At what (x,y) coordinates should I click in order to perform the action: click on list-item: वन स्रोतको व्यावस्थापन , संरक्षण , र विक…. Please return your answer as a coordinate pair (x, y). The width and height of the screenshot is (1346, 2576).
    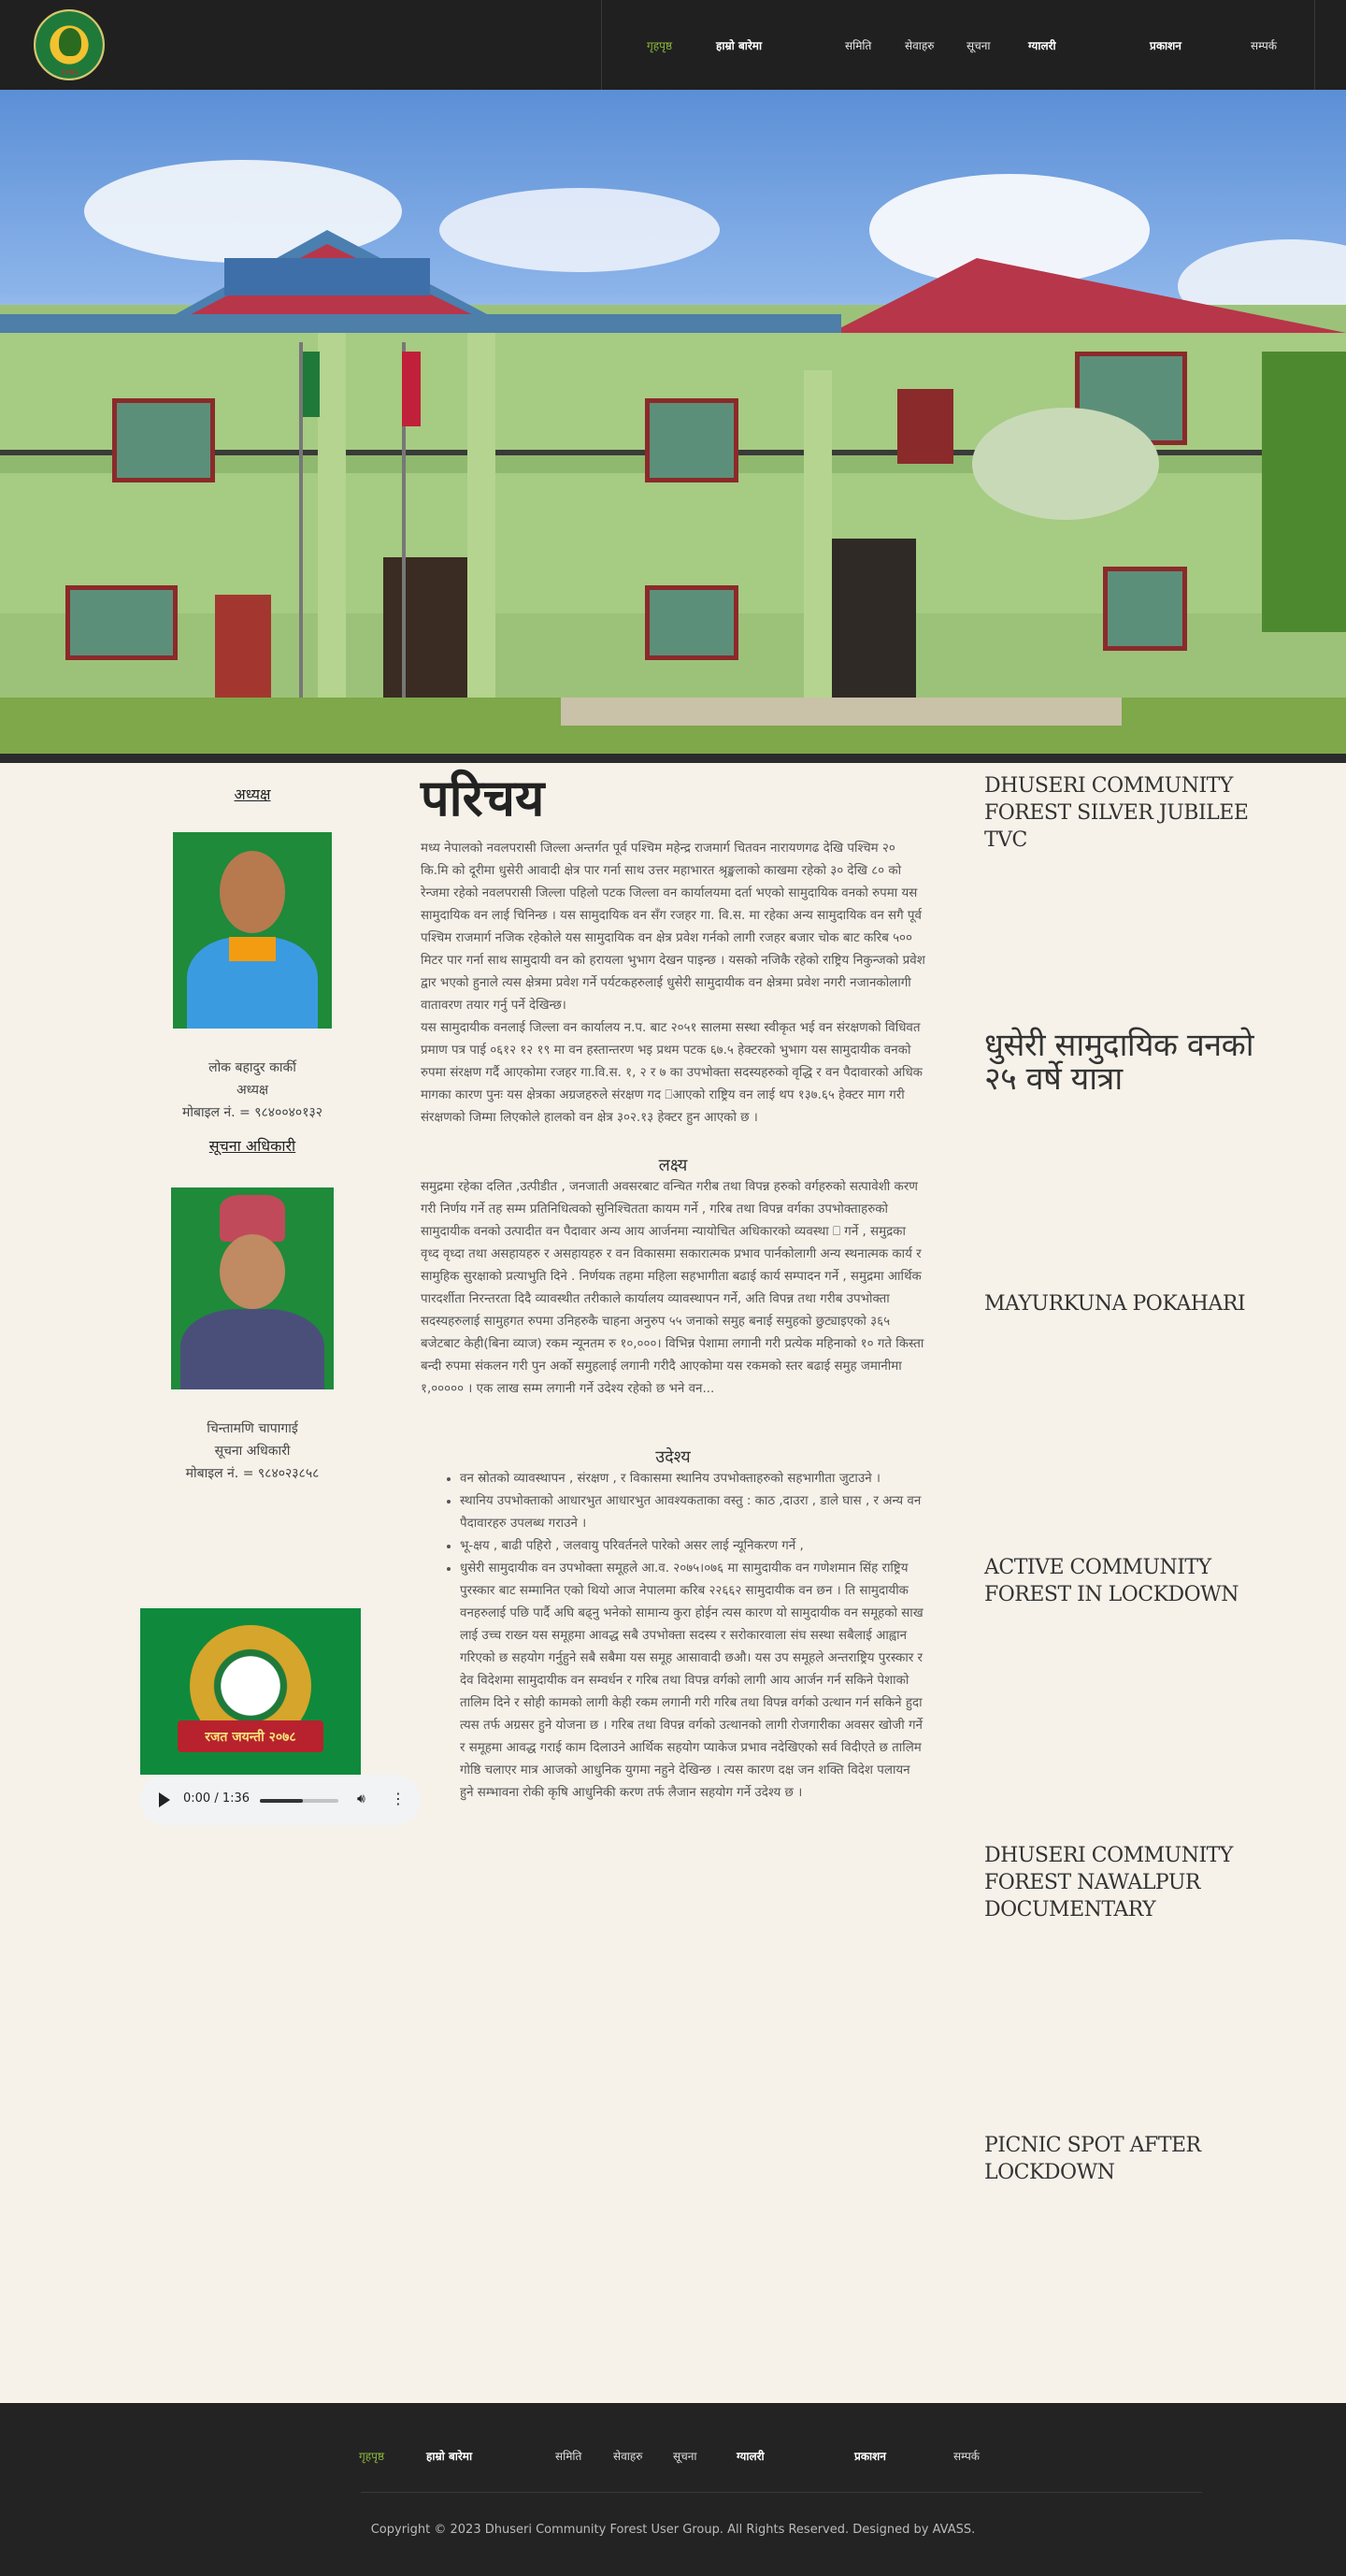
    Looking at the image, I should click on (692, 1479).